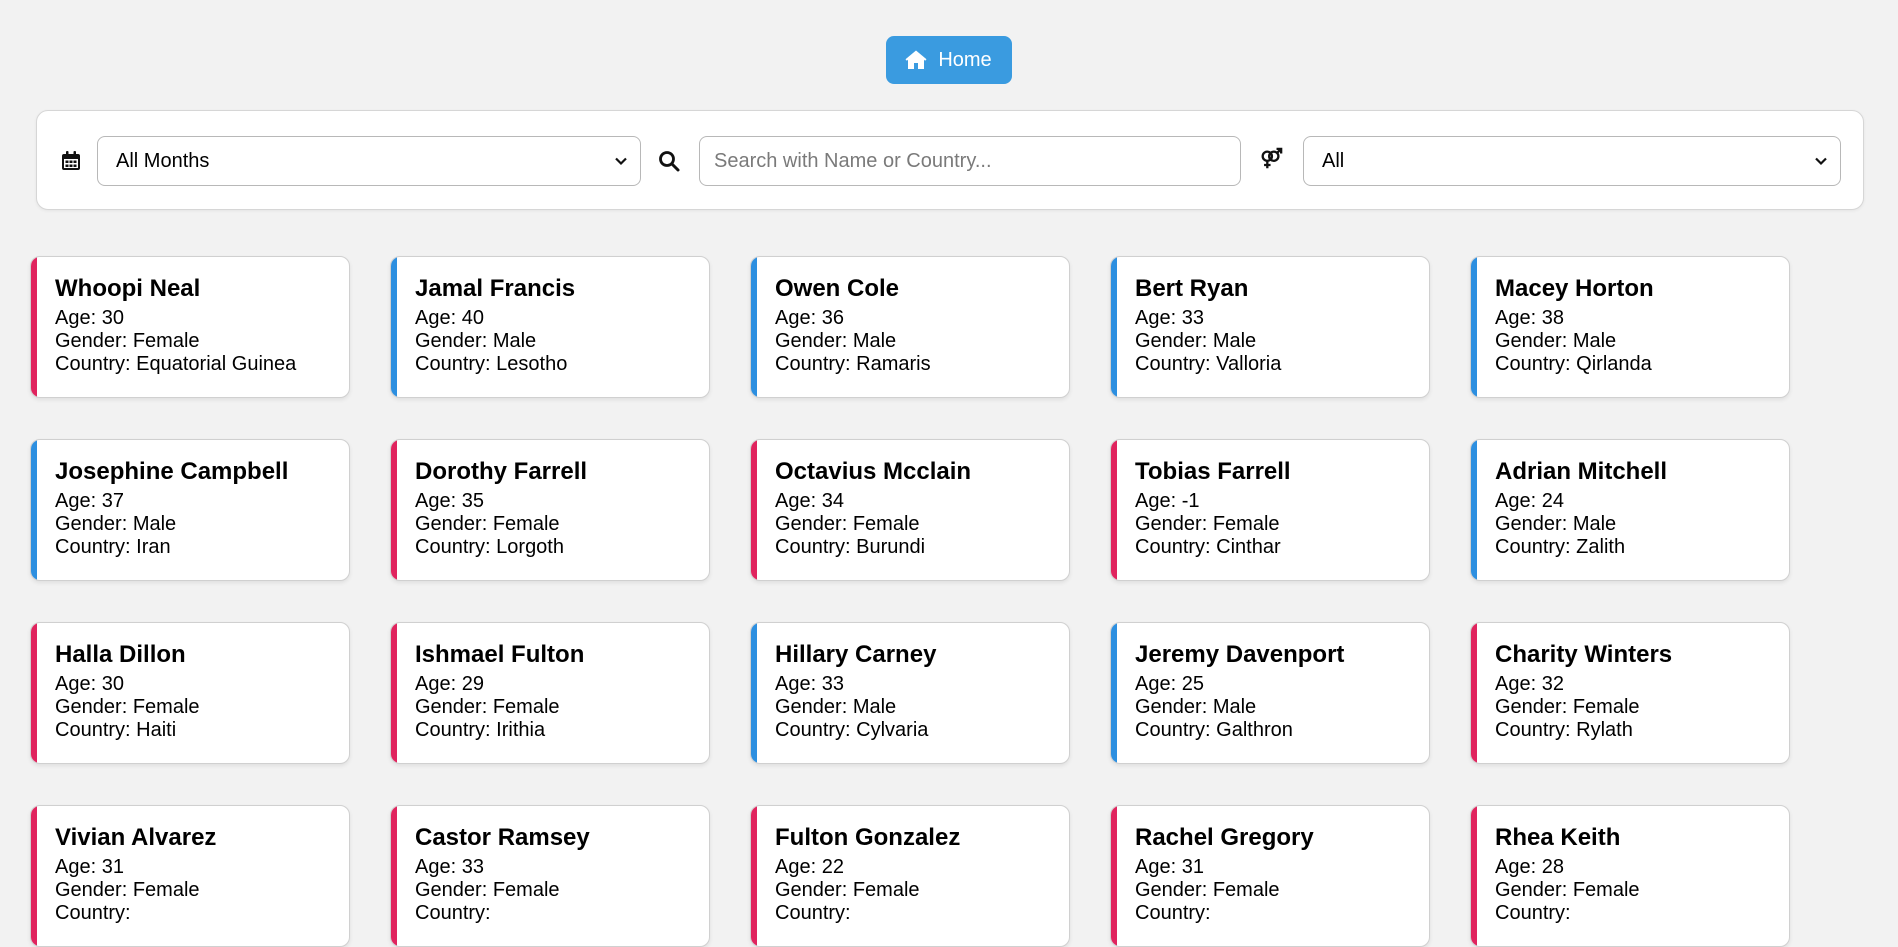 The width and height of the screenshot is (1898, 947). What do you see at coordinates (472, 501) in the screenshot?
I see `person-age-value: 35` at bounding box center [472, 501].